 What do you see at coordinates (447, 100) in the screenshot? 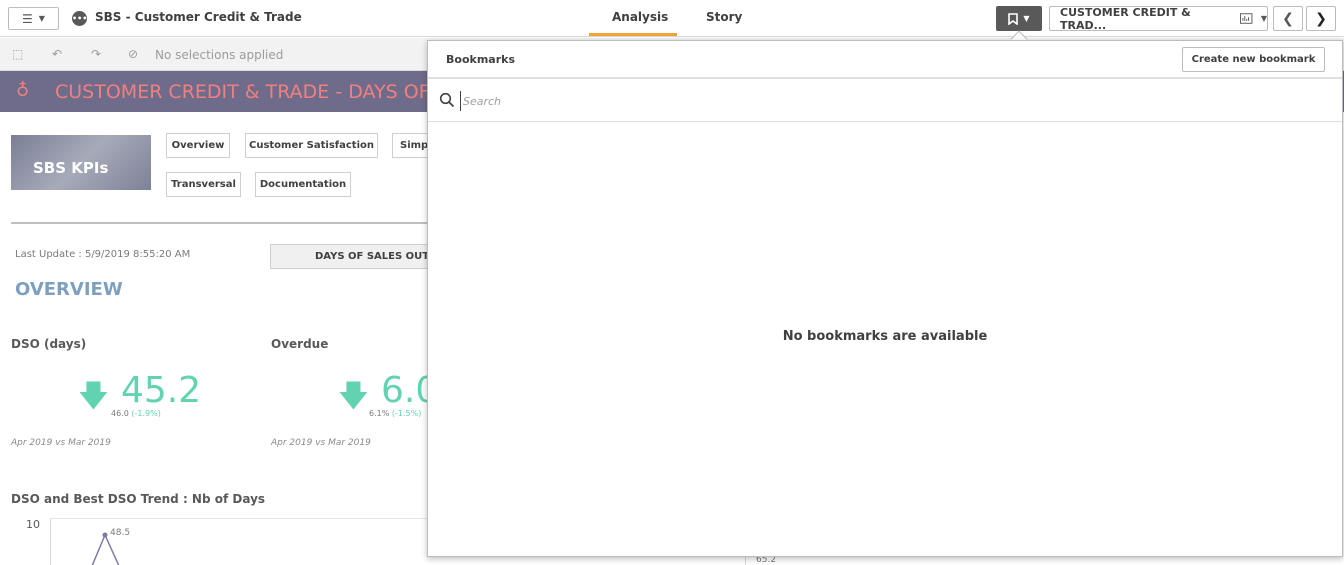
I see `search-icon` at bounding box center [447, 100].